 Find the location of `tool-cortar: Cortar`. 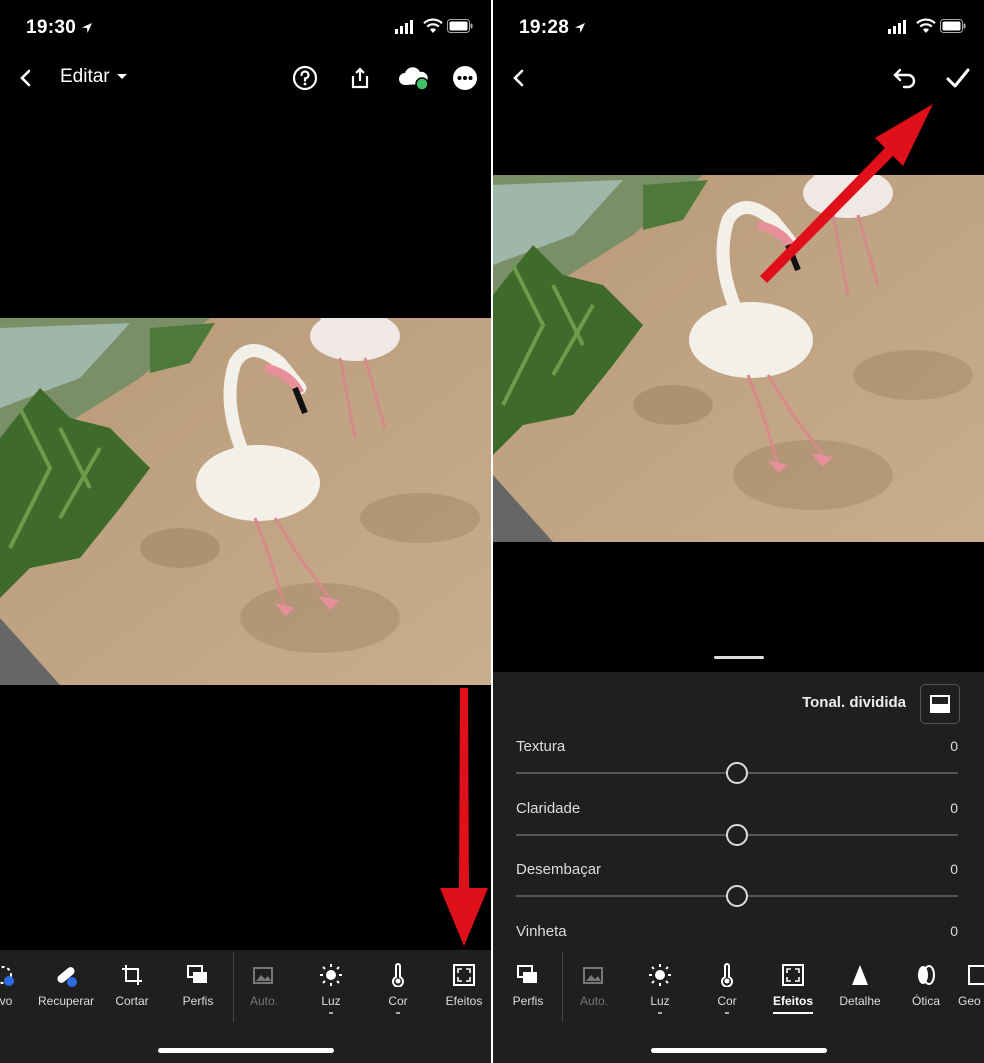

tool-cortar: Cortar is located at coordinates (132, 985).